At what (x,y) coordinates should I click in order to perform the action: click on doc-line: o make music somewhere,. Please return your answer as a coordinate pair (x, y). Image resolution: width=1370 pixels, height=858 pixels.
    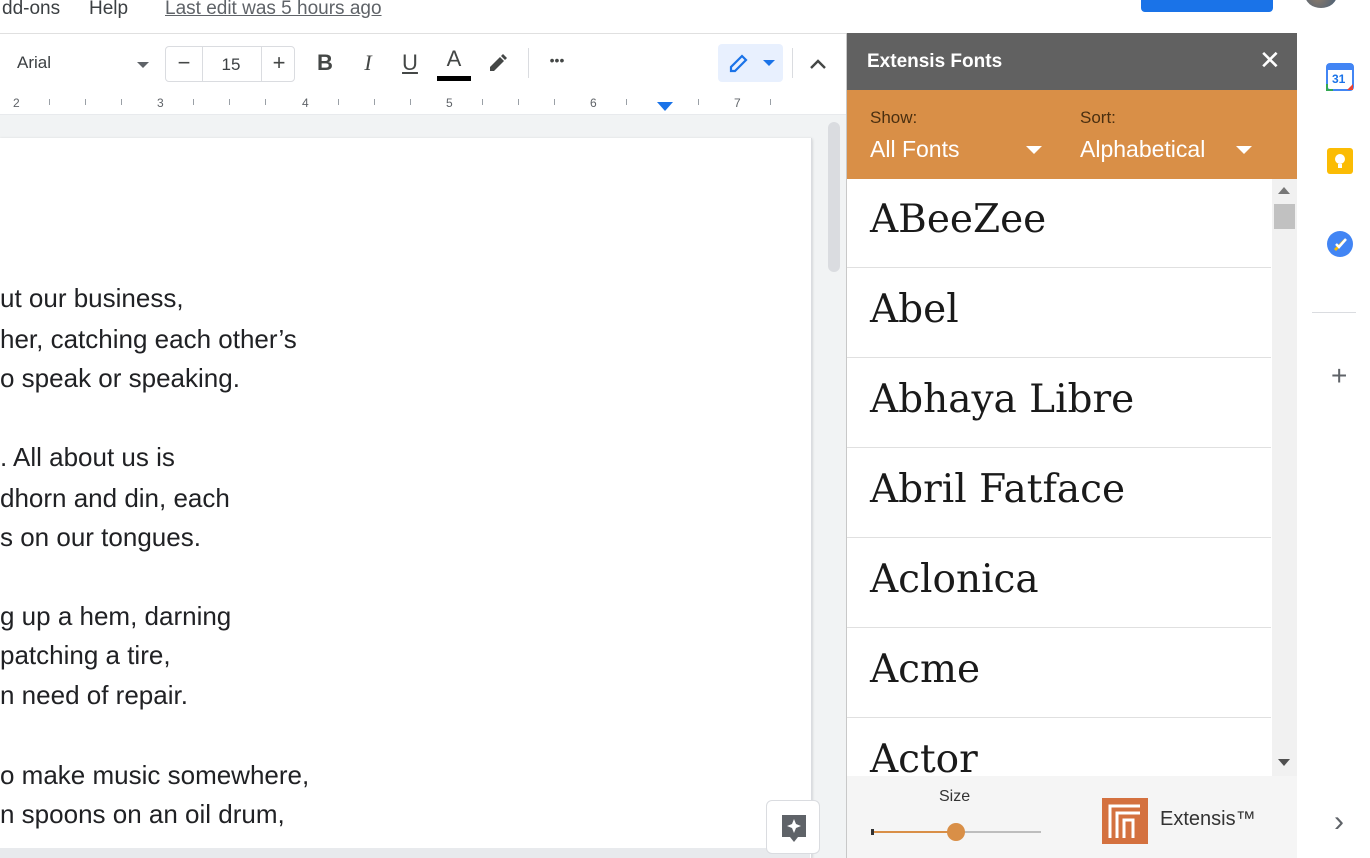
    Looking at the image, I should click on (155, 775).